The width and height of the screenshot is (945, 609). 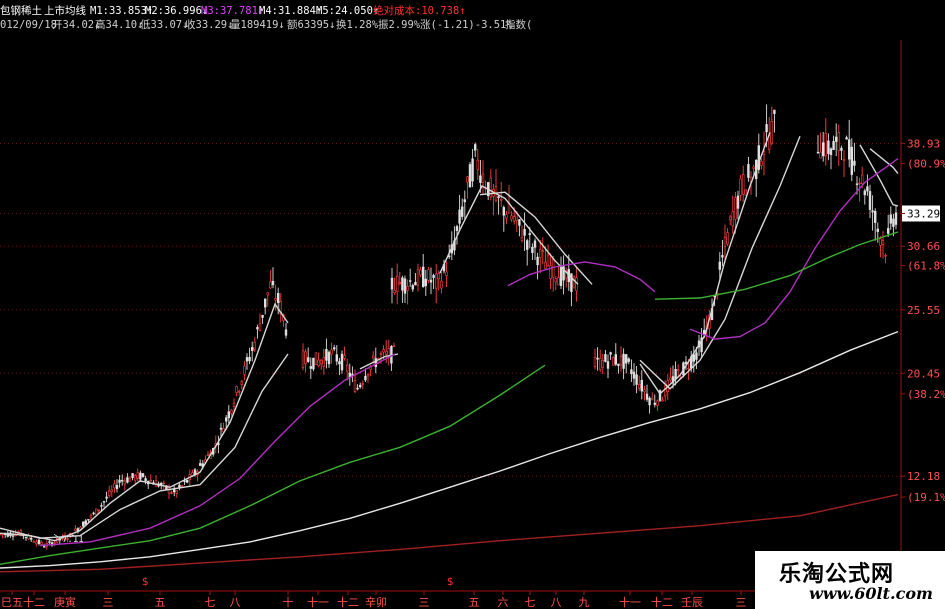 I want to click on quote-amplitude: 振2.99%, so click(x=399, y=25).